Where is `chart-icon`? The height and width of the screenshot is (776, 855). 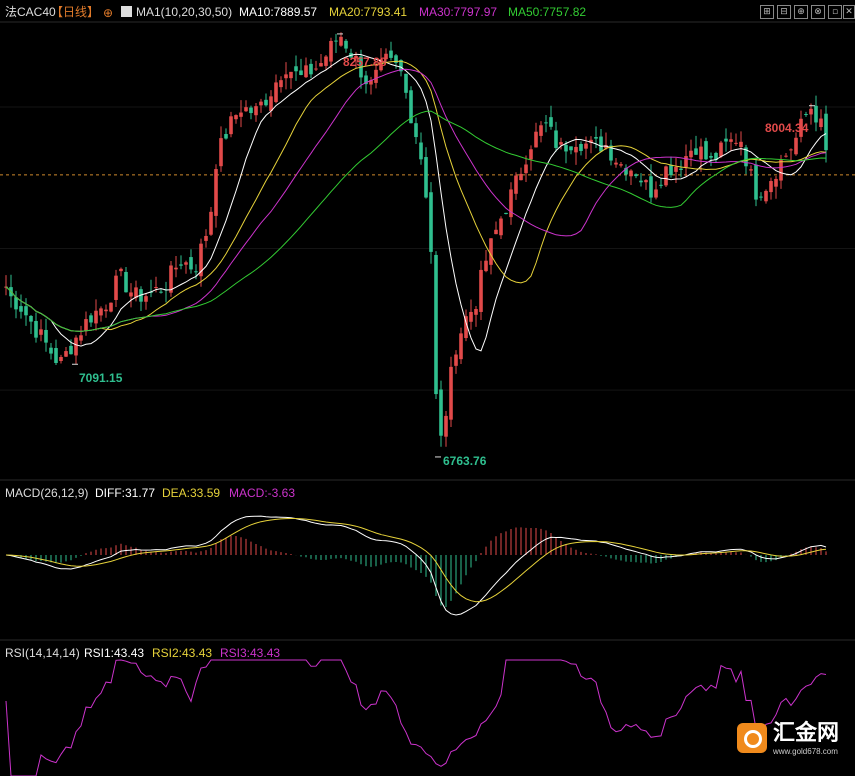
chart-icon is located at coordinates (126, 11).